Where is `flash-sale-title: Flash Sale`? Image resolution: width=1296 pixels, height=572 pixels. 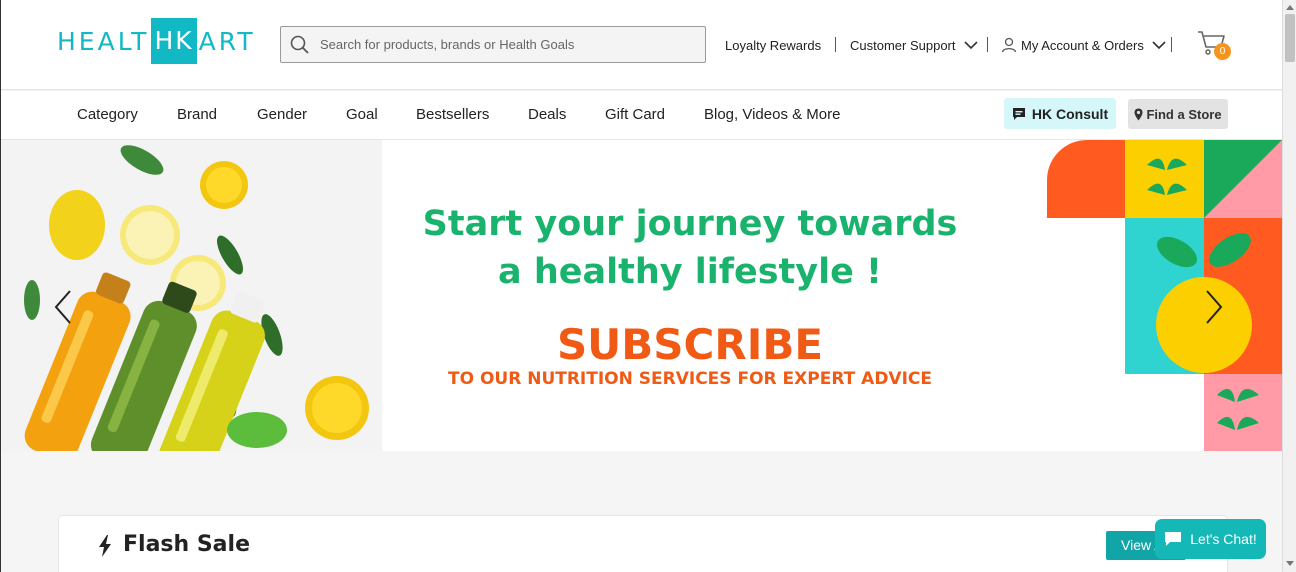 flash-sale-title: Flash Sale is located at coordinates (186, 544).